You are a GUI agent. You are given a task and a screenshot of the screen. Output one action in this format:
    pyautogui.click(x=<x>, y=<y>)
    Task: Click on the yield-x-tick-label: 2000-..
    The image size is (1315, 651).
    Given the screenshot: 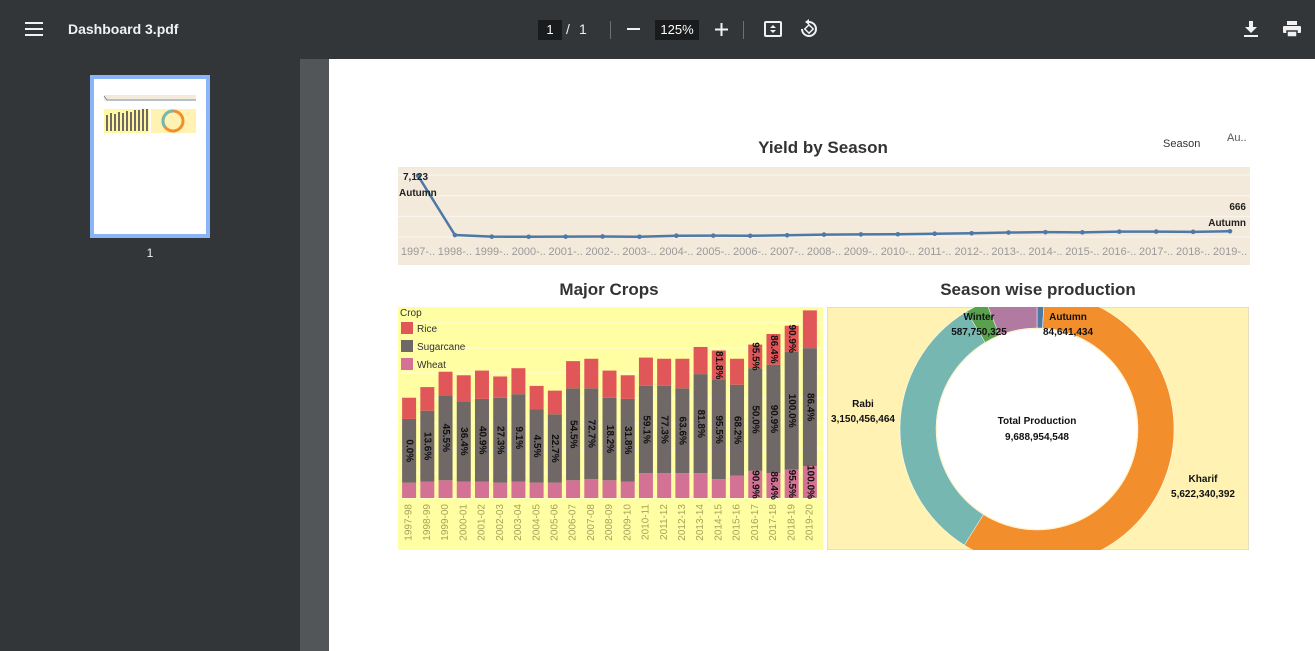 What is the action you would take?
    pyautogui.click(x=529, y=252)
    